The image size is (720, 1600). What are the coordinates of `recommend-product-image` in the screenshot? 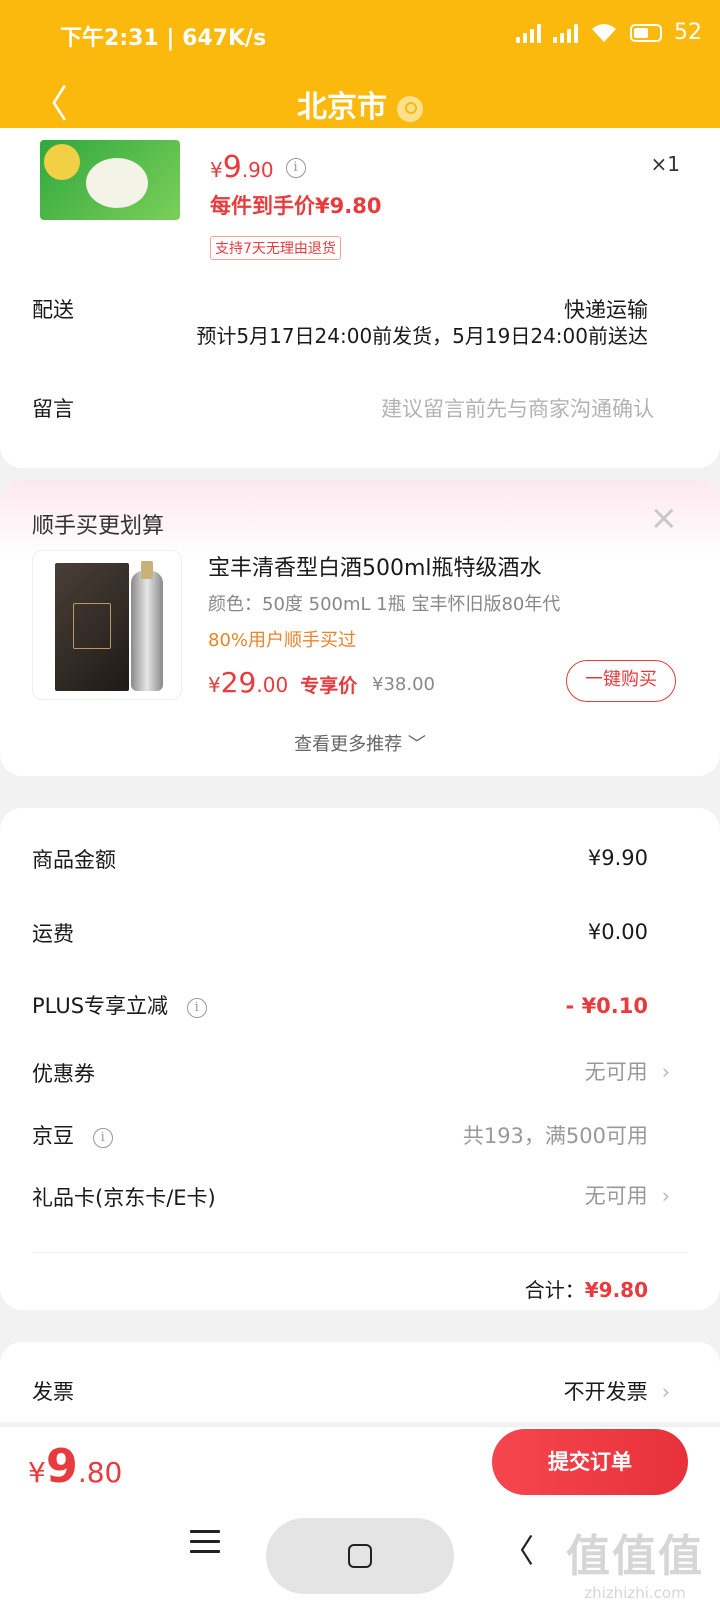 It's located at (107, 625).